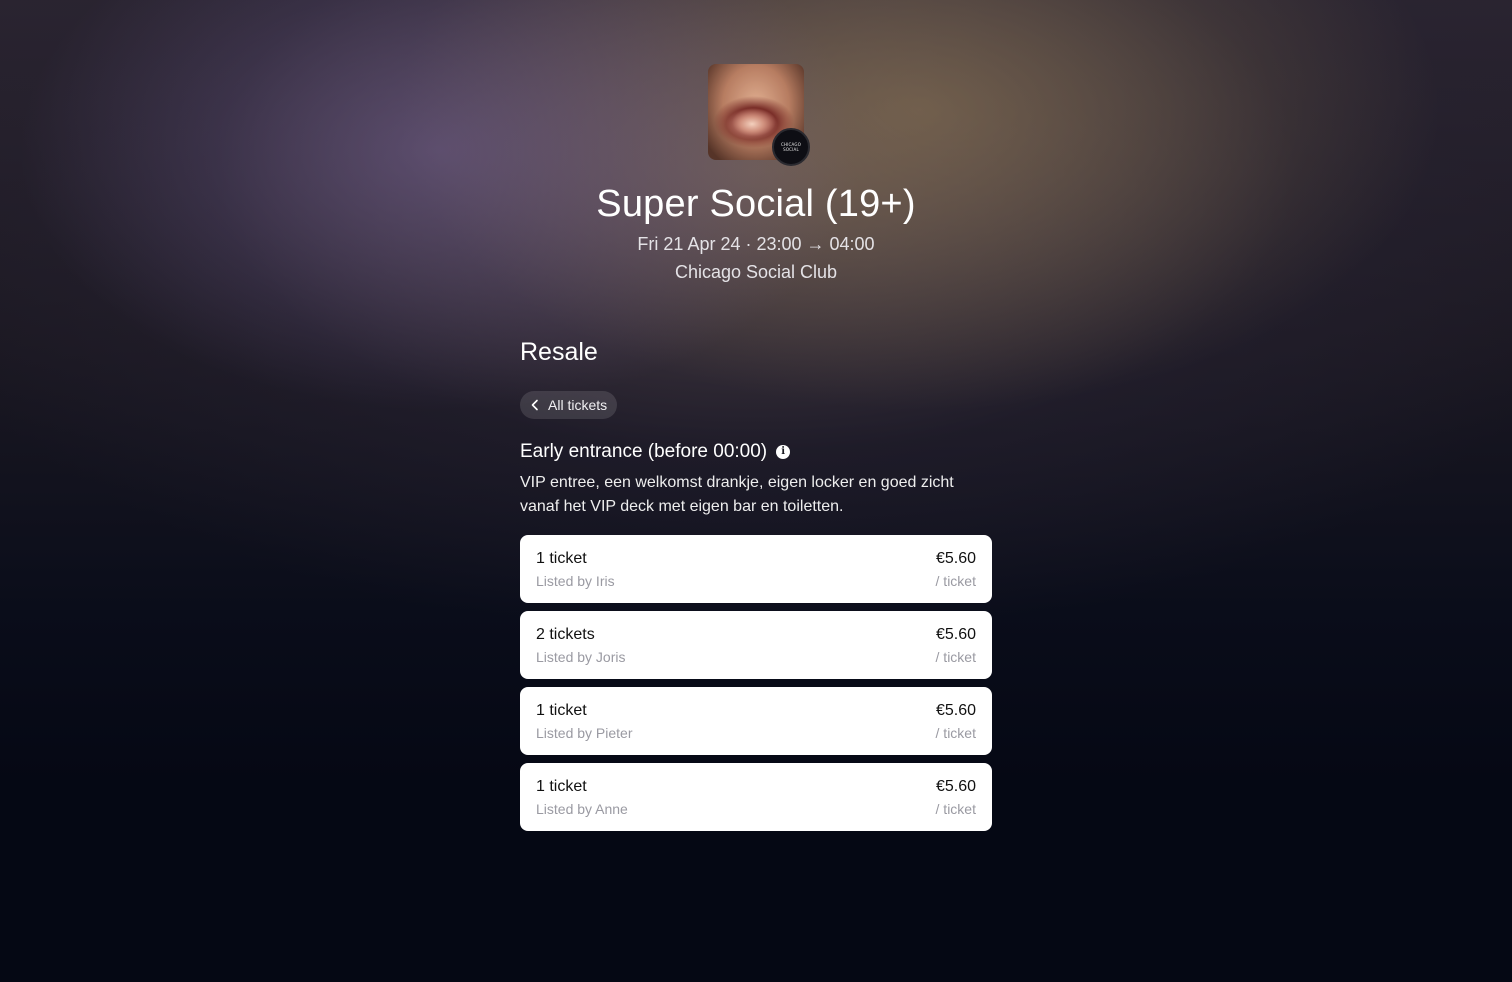  I want to click on listing-seller: Listed by Joris, so click(581, 657).